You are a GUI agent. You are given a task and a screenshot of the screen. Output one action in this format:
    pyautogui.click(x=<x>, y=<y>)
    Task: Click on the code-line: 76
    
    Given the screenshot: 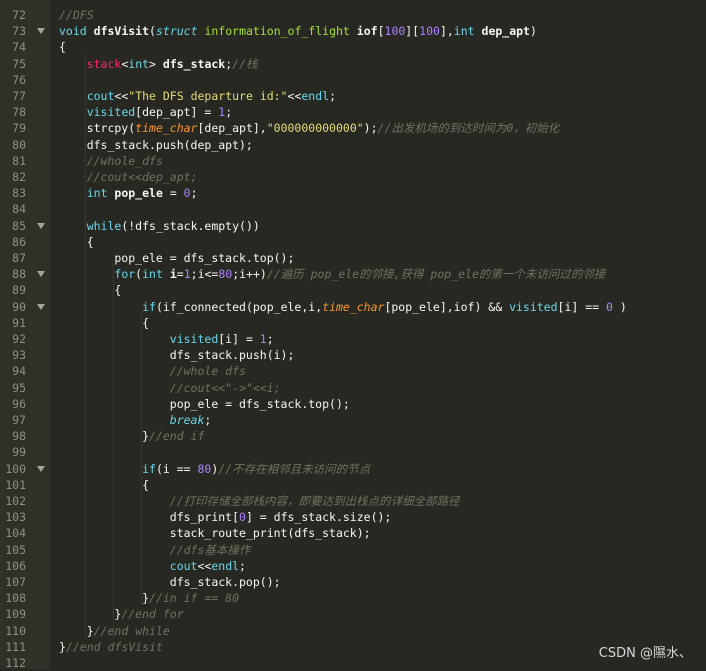 What is the action you would take?
    pyautogui.click(x=353, y=80)
    